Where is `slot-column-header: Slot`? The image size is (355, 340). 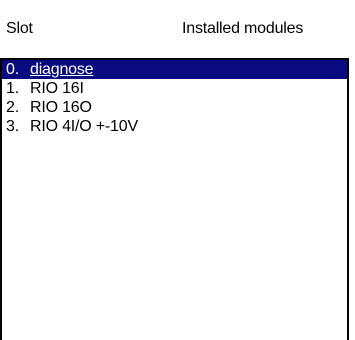
slot-column-header: Slot is located at coordinates (19, 28).